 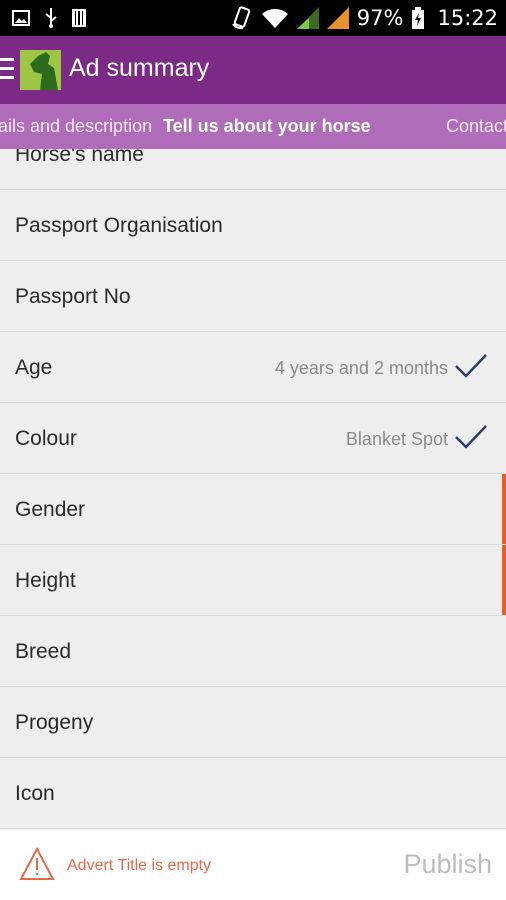 I want to click on row-label: Progeny, so click(x=54, y=722).